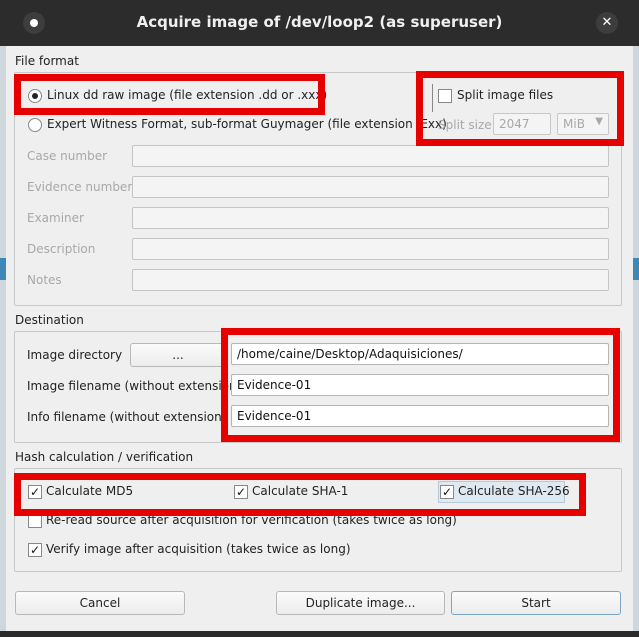  Describe the element at coordinates (370, 218) in the screenshot. I see `examiner-field` at that location.